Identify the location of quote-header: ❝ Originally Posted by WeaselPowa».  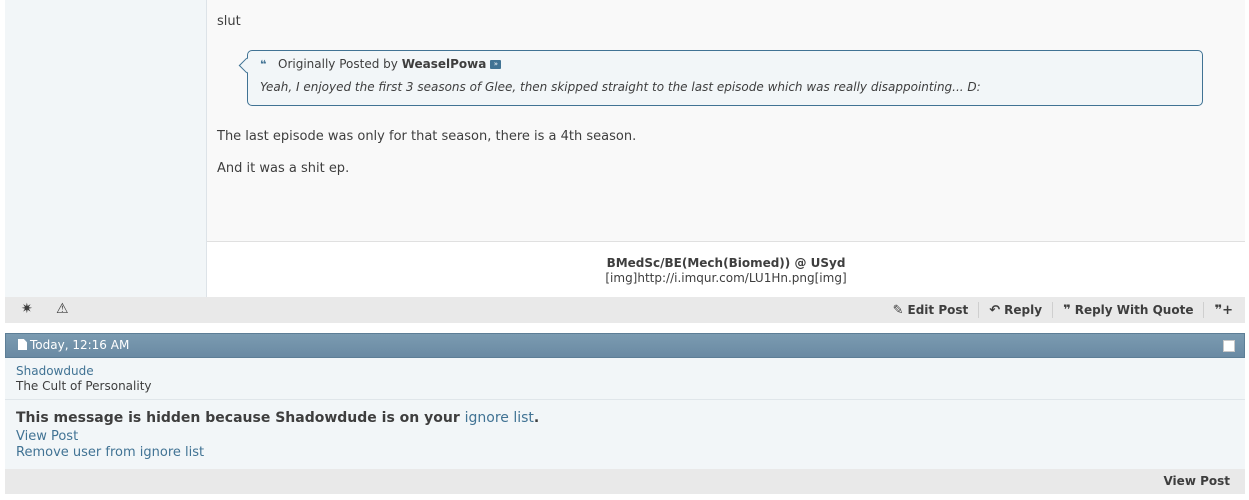
(381, 64).